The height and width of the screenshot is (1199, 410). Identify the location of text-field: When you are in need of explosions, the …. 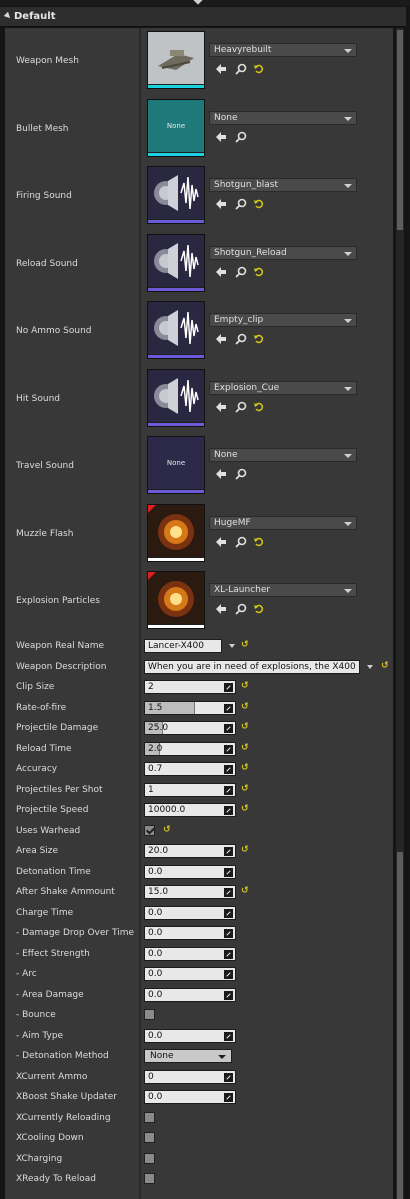
(252, 666).